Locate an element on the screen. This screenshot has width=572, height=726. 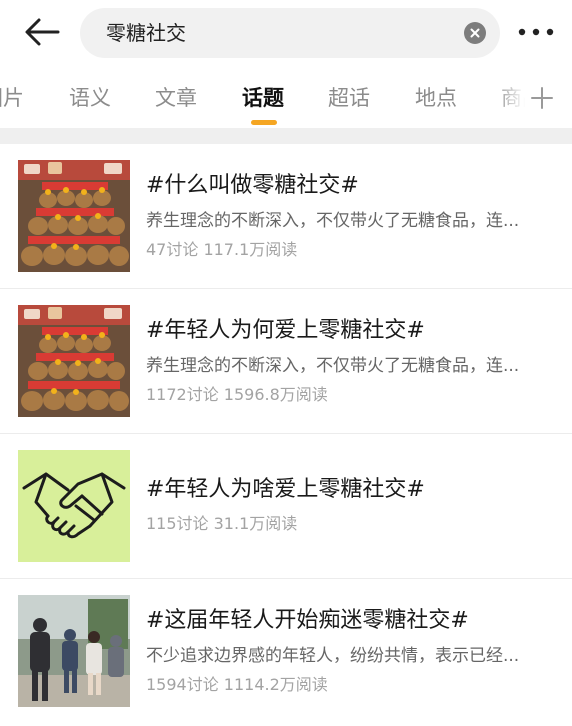
clear-circle-icon is located at coordinates (475, 33).